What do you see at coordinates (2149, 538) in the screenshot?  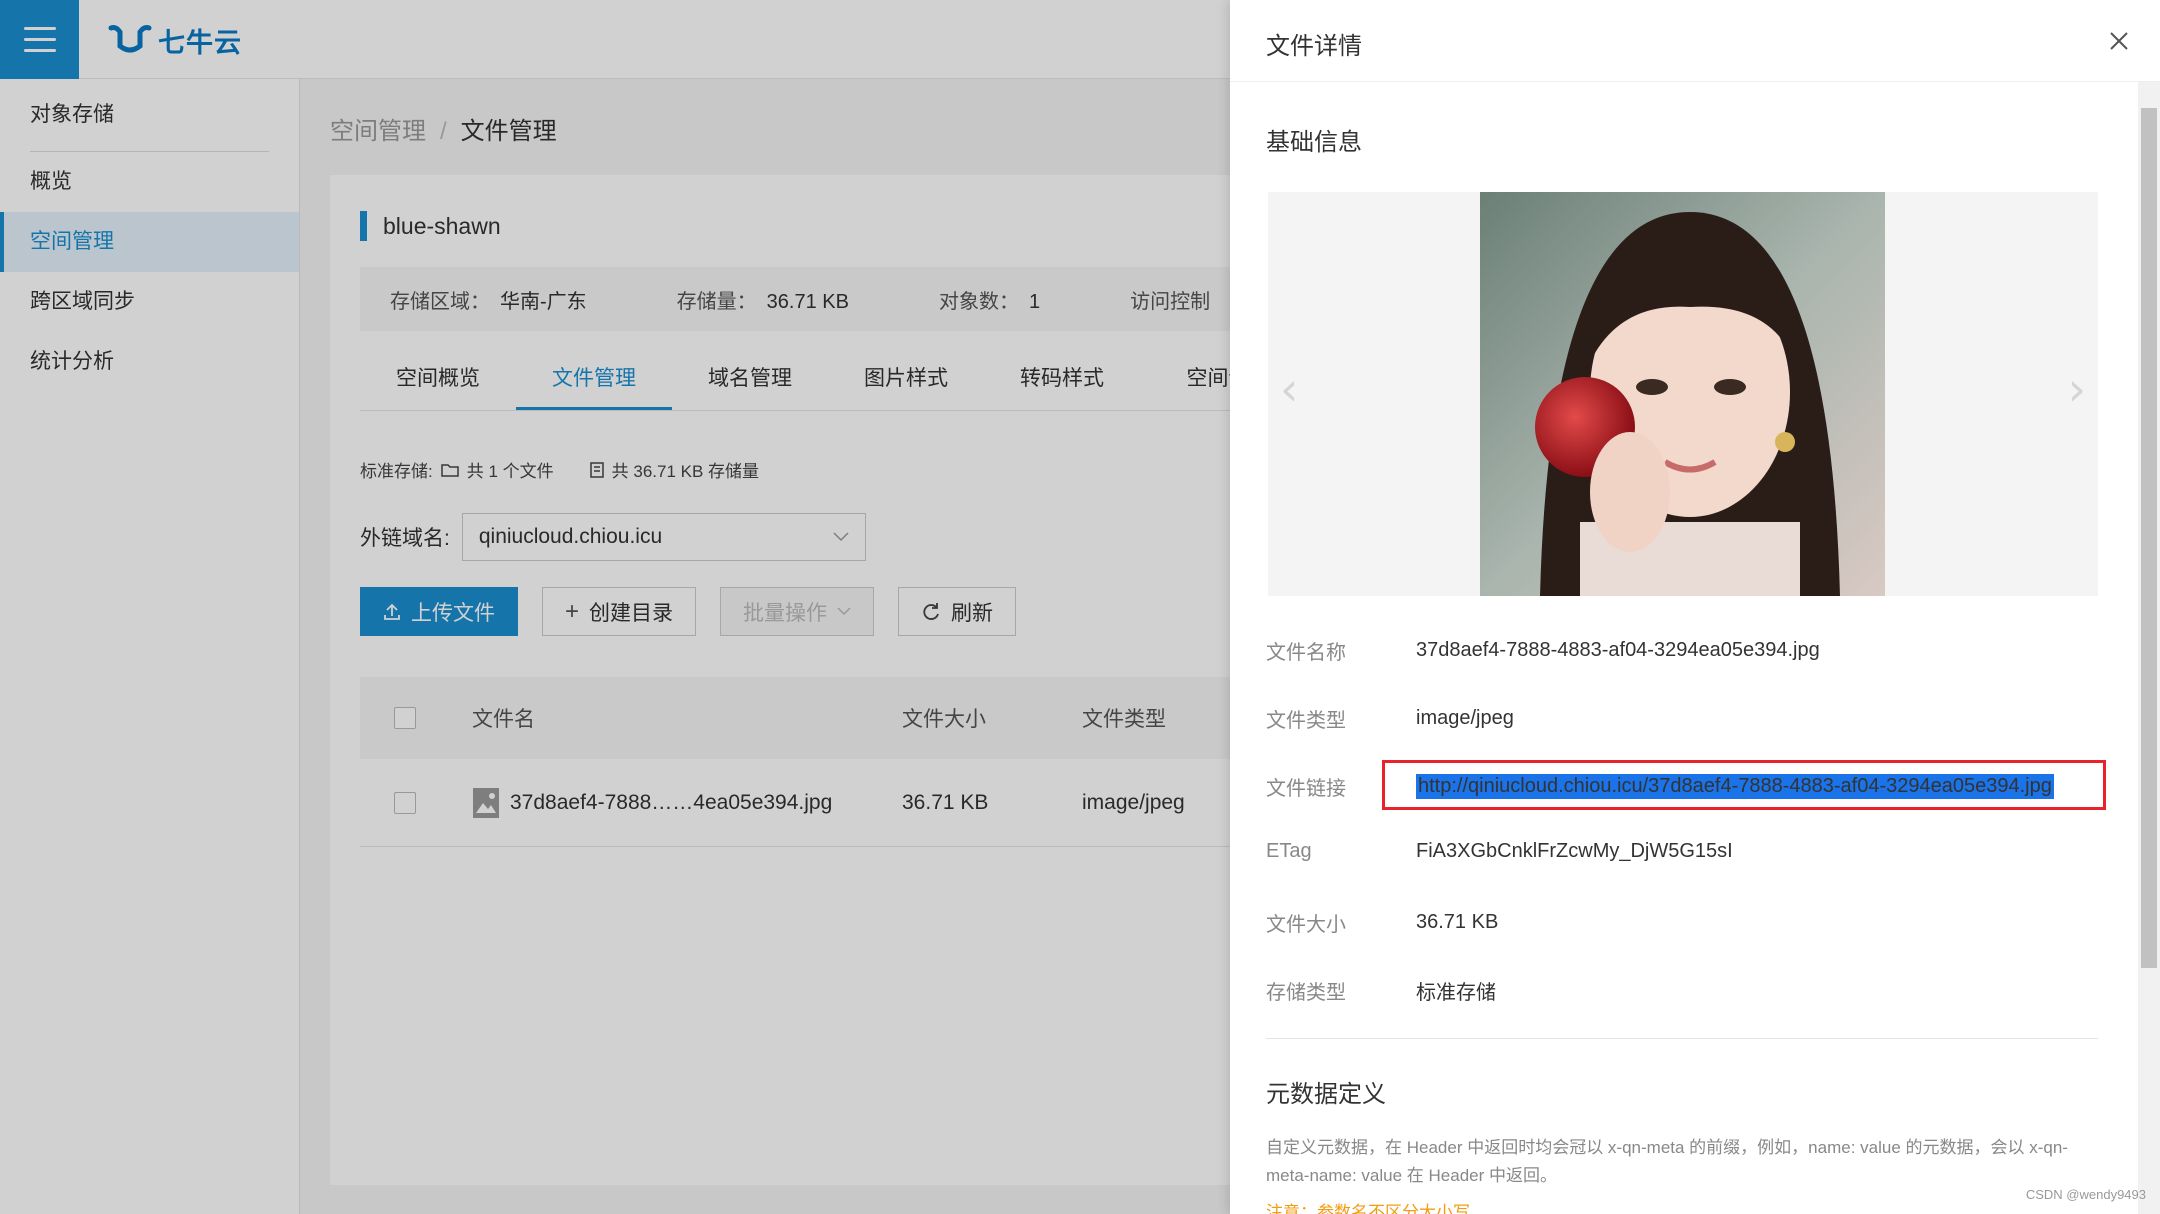 I see `scrollbar-thumb` at bounding box center [2149, 538].